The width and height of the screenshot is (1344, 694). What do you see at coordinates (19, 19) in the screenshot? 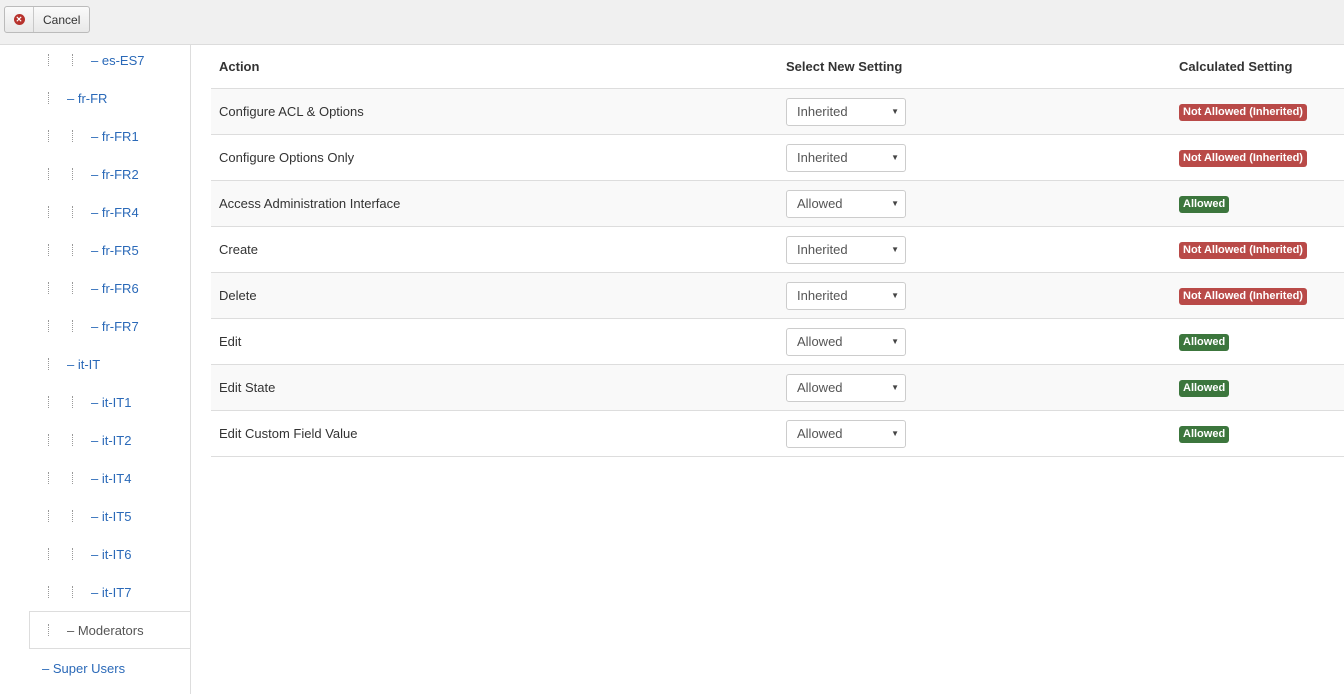
I see `cancel-circle-icon: ✕` at bounding box center [19, 19].